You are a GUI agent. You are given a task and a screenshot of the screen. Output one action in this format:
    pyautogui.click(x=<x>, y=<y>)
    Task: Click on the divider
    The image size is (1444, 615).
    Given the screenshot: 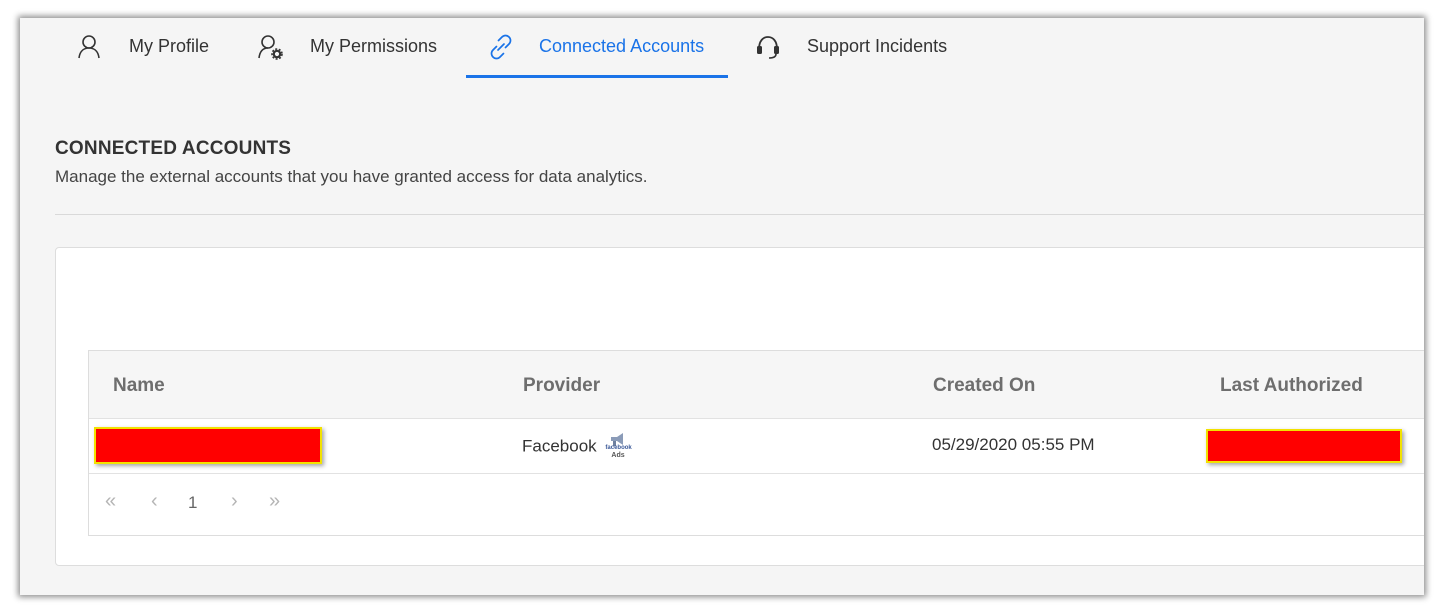 What is the action you would take?
    pyautogui.click(x=739, y=214)
    